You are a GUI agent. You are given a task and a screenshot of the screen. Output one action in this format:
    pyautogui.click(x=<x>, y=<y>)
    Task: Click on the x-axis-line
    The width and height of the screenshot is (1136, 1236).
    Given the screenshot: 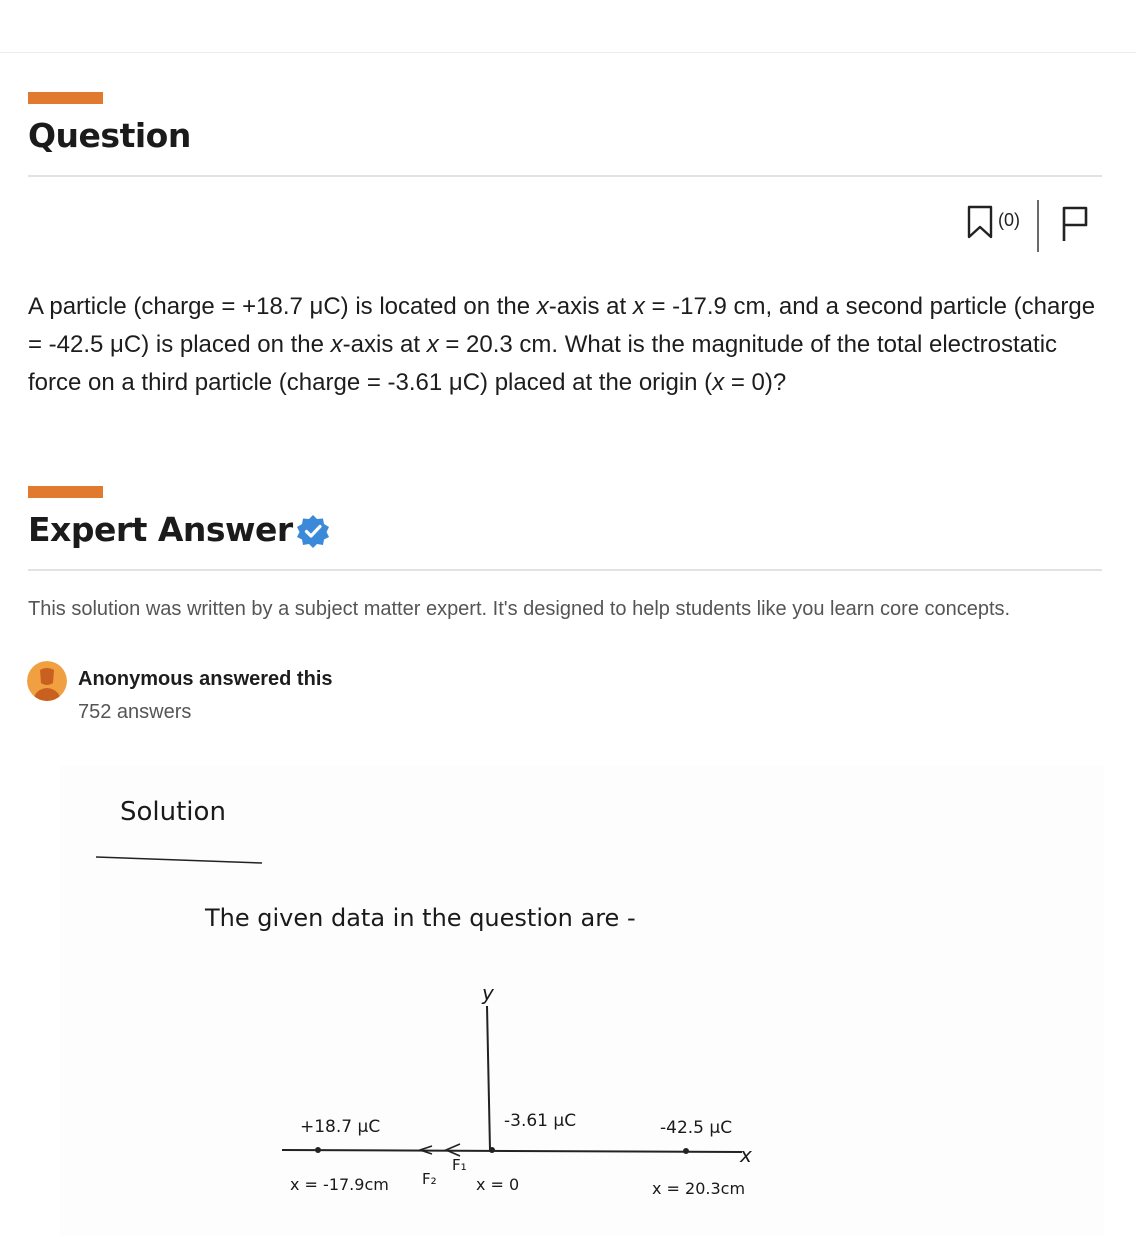 What is the action you would take?
    pyautogui.click(x=512, y=1151)
    